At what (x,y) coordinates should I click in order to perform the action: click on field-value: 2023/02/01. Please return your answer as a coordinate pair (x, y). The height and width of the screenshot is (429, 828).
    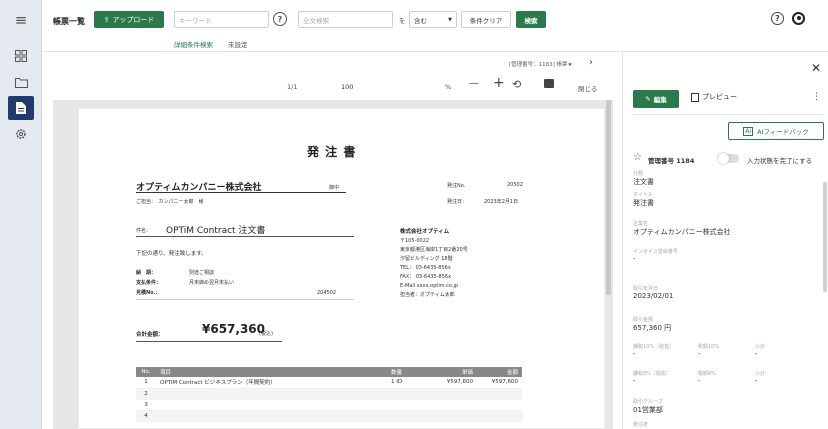
    Looking at the image, I should click on (653, 296).